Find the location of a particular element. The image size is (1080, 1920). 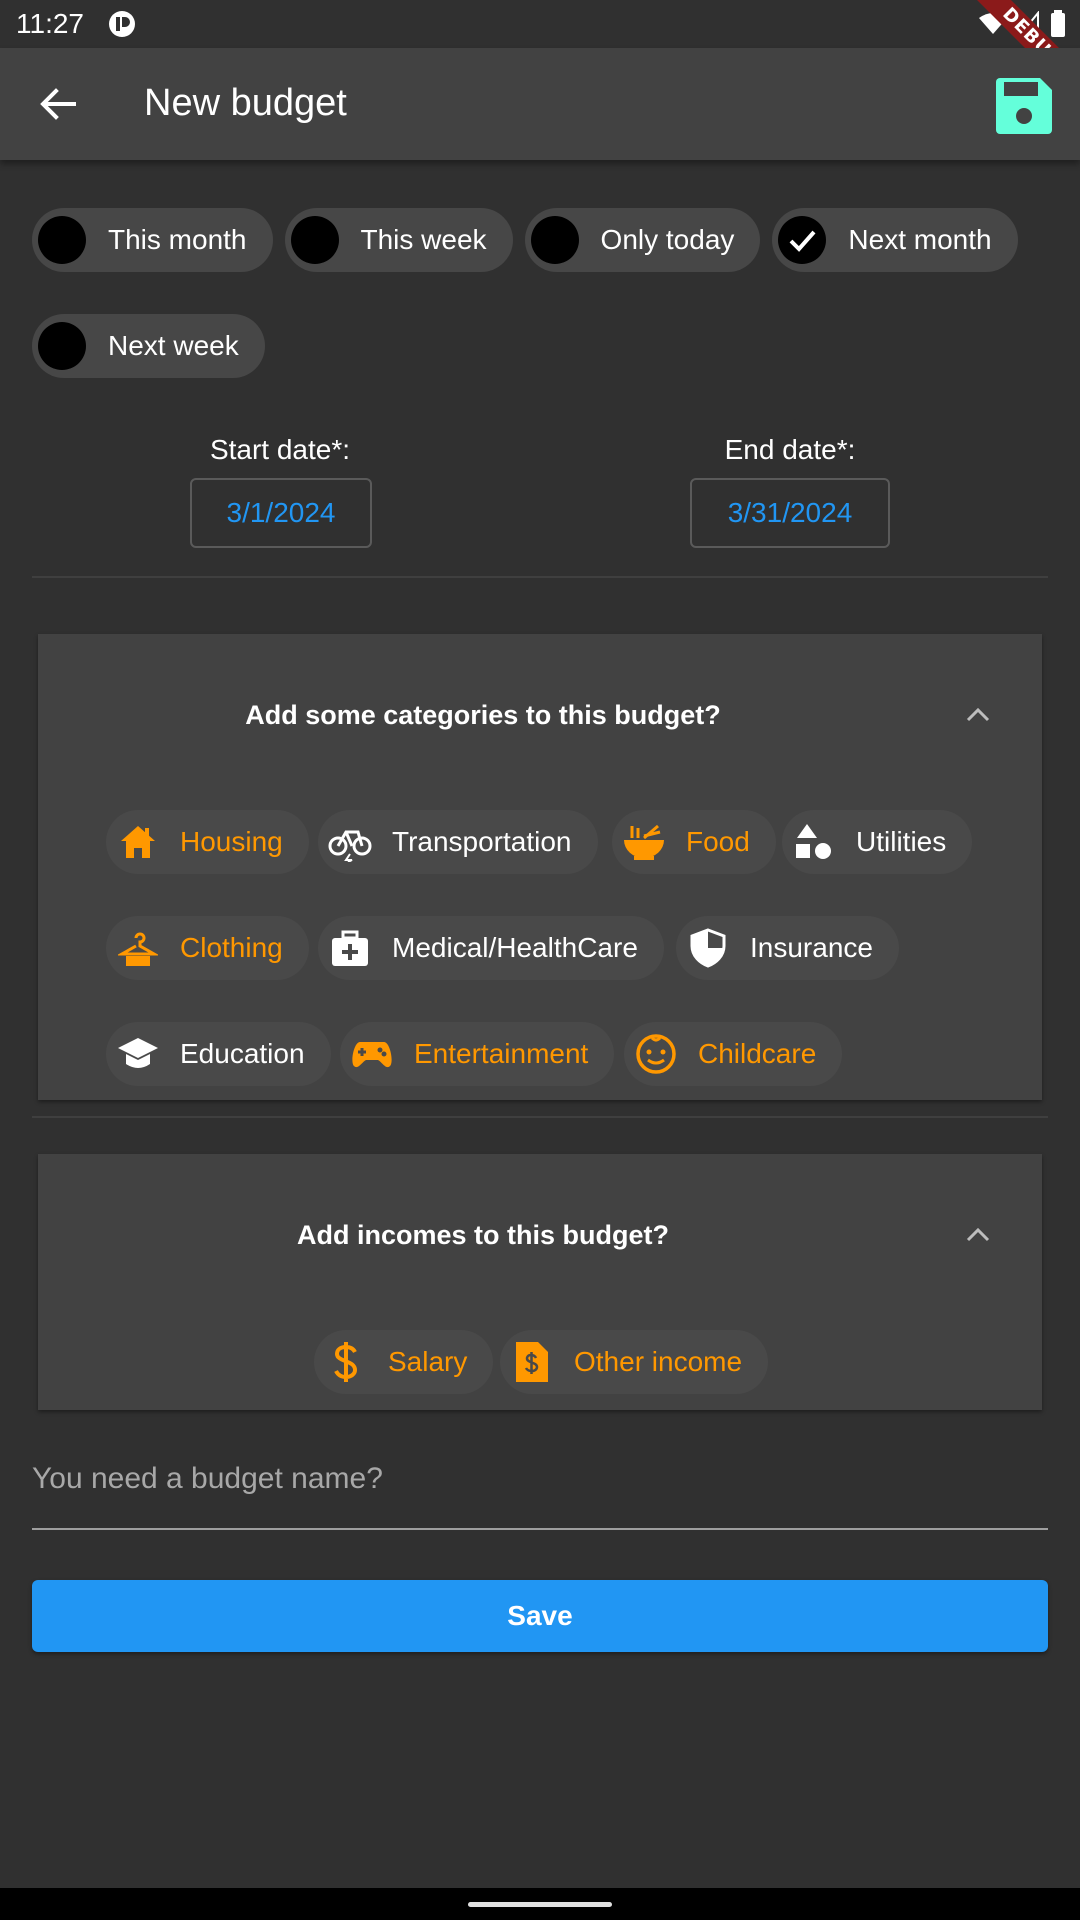

hanger-icon is located at coordinates (138, 948).